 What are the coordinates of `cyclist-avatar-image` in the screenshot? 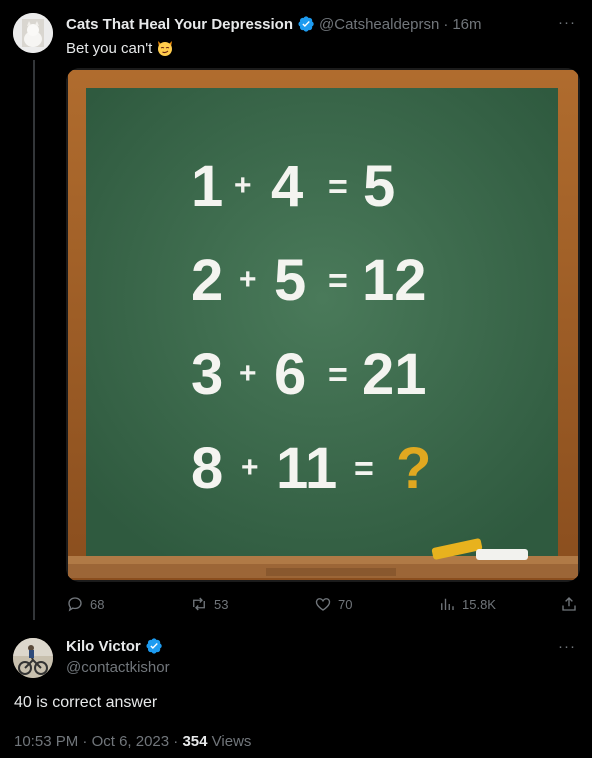 It's located at (33, 658).